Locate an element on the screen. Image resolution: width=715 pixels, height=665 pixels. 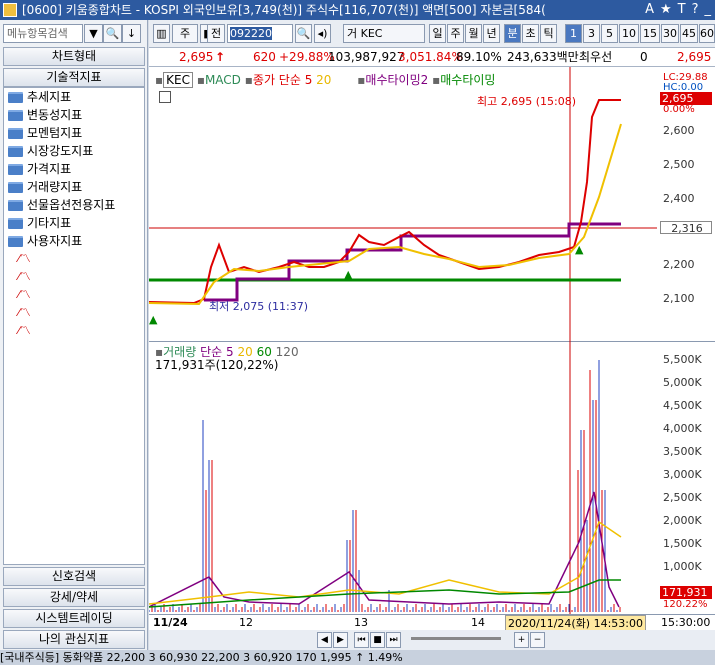
period-year: 년 is located at coordinates (491, 33).